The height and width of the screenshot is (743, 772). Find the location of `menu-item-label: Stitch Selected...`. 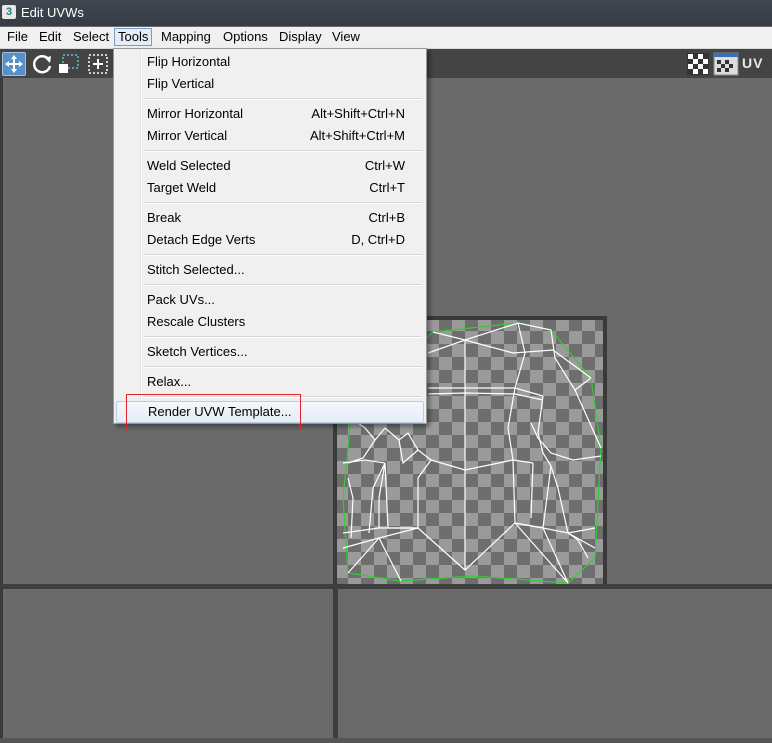

menu-item-label: Stitch Selected... is located at coordinates (196, 269).